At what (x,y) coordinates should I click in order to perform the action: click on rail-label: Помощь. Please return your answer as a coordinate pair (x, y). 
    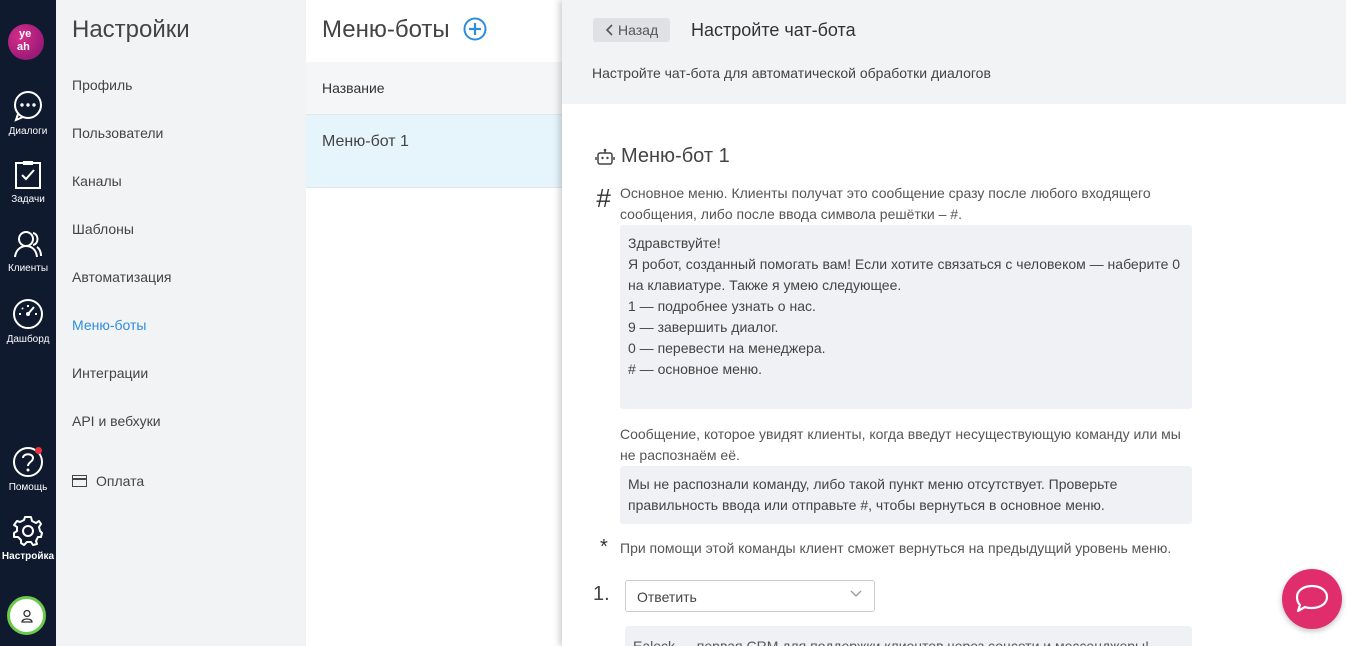
    Looking at the image, I should click on (28, 487).